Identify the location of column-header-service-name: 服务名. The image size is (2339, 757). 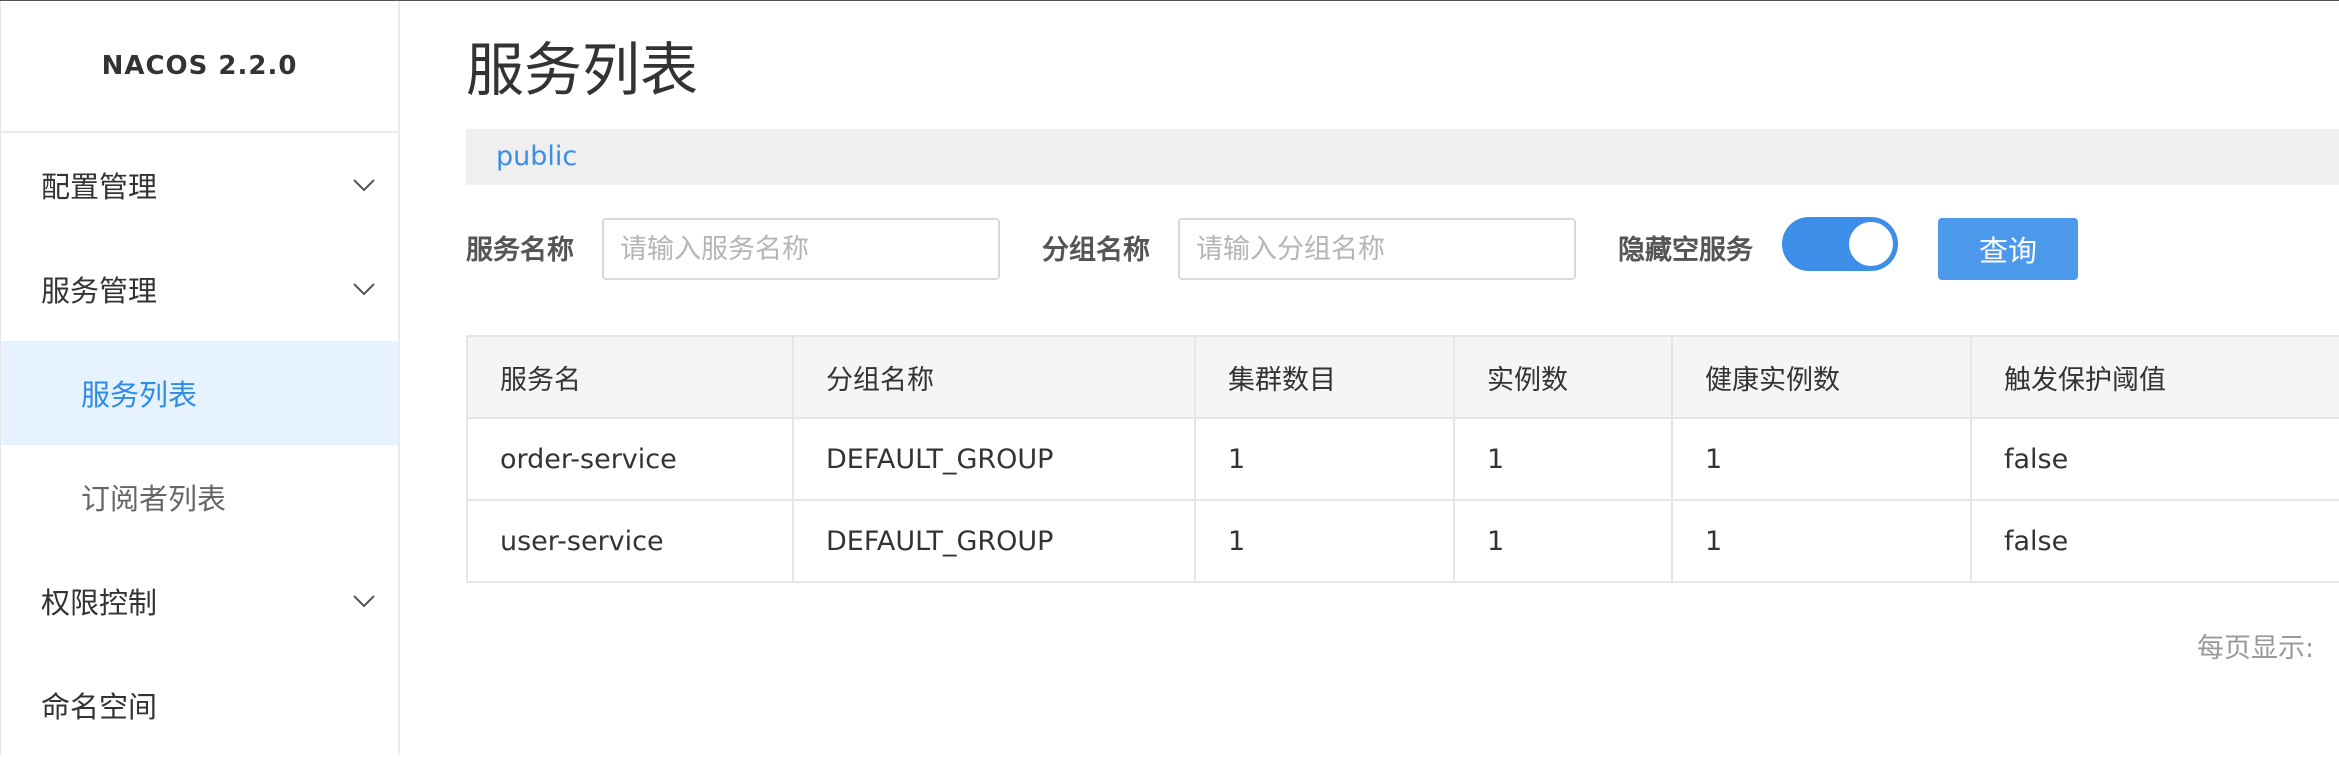
(630, 377).